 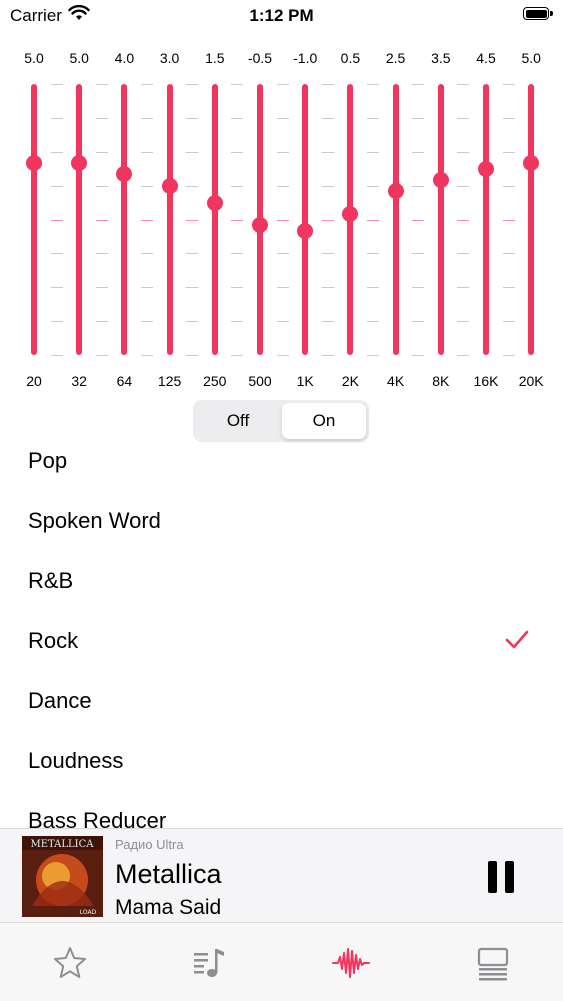 What do you see at coordinates (281, 762) in the screenshot?
I see `preset-row-loudness: Loudness` at bounding box center [281, 762].